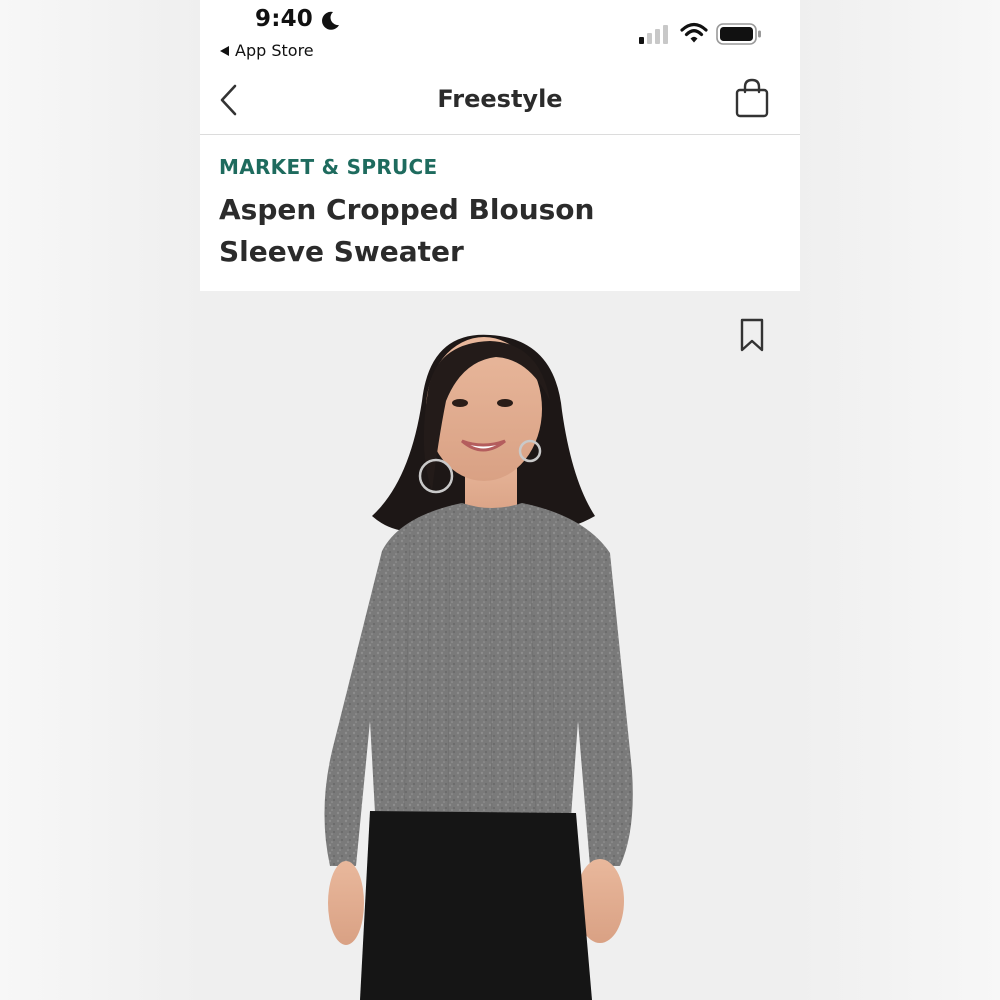 This screenshot has width=1000, height=1000. I want to click on nav-bar: Freestyle, so click(500, 100).